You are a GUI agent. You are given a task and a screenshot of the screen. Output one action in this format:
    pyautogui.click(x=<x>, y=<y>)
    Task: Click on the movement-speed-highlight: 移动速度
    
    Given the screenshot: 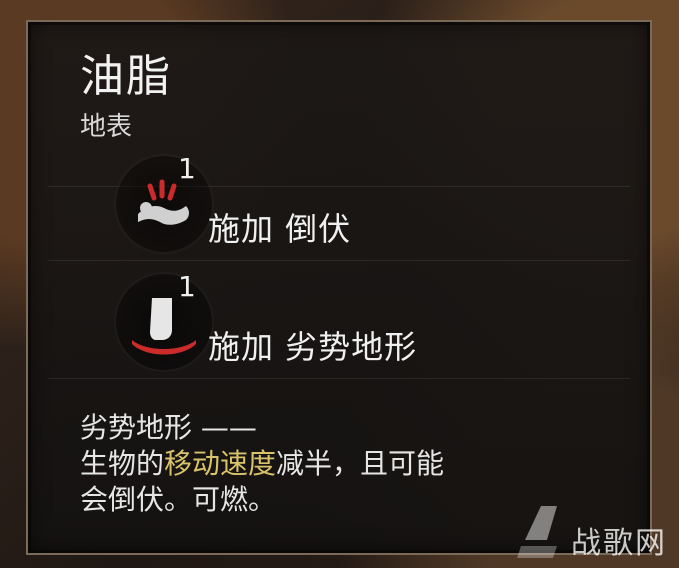 What is the action you would take?
    pyautogui.click(x=220, y=463)
    